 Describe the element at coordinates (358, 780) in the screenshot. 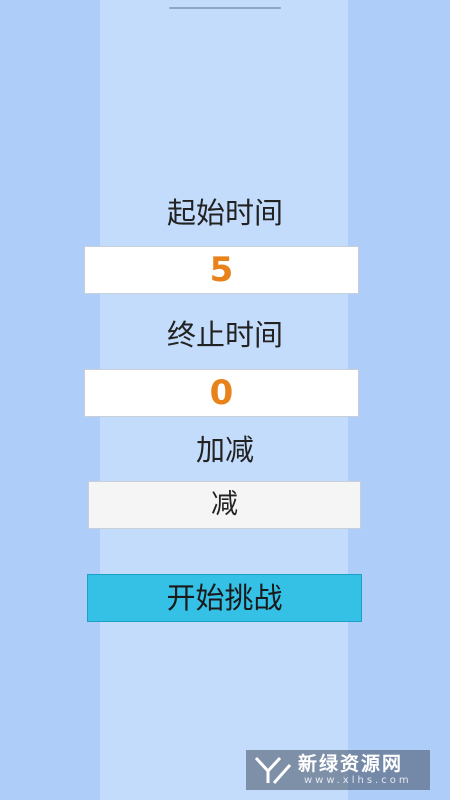

I see `watermark-url: www.xlhs.com` at that location.